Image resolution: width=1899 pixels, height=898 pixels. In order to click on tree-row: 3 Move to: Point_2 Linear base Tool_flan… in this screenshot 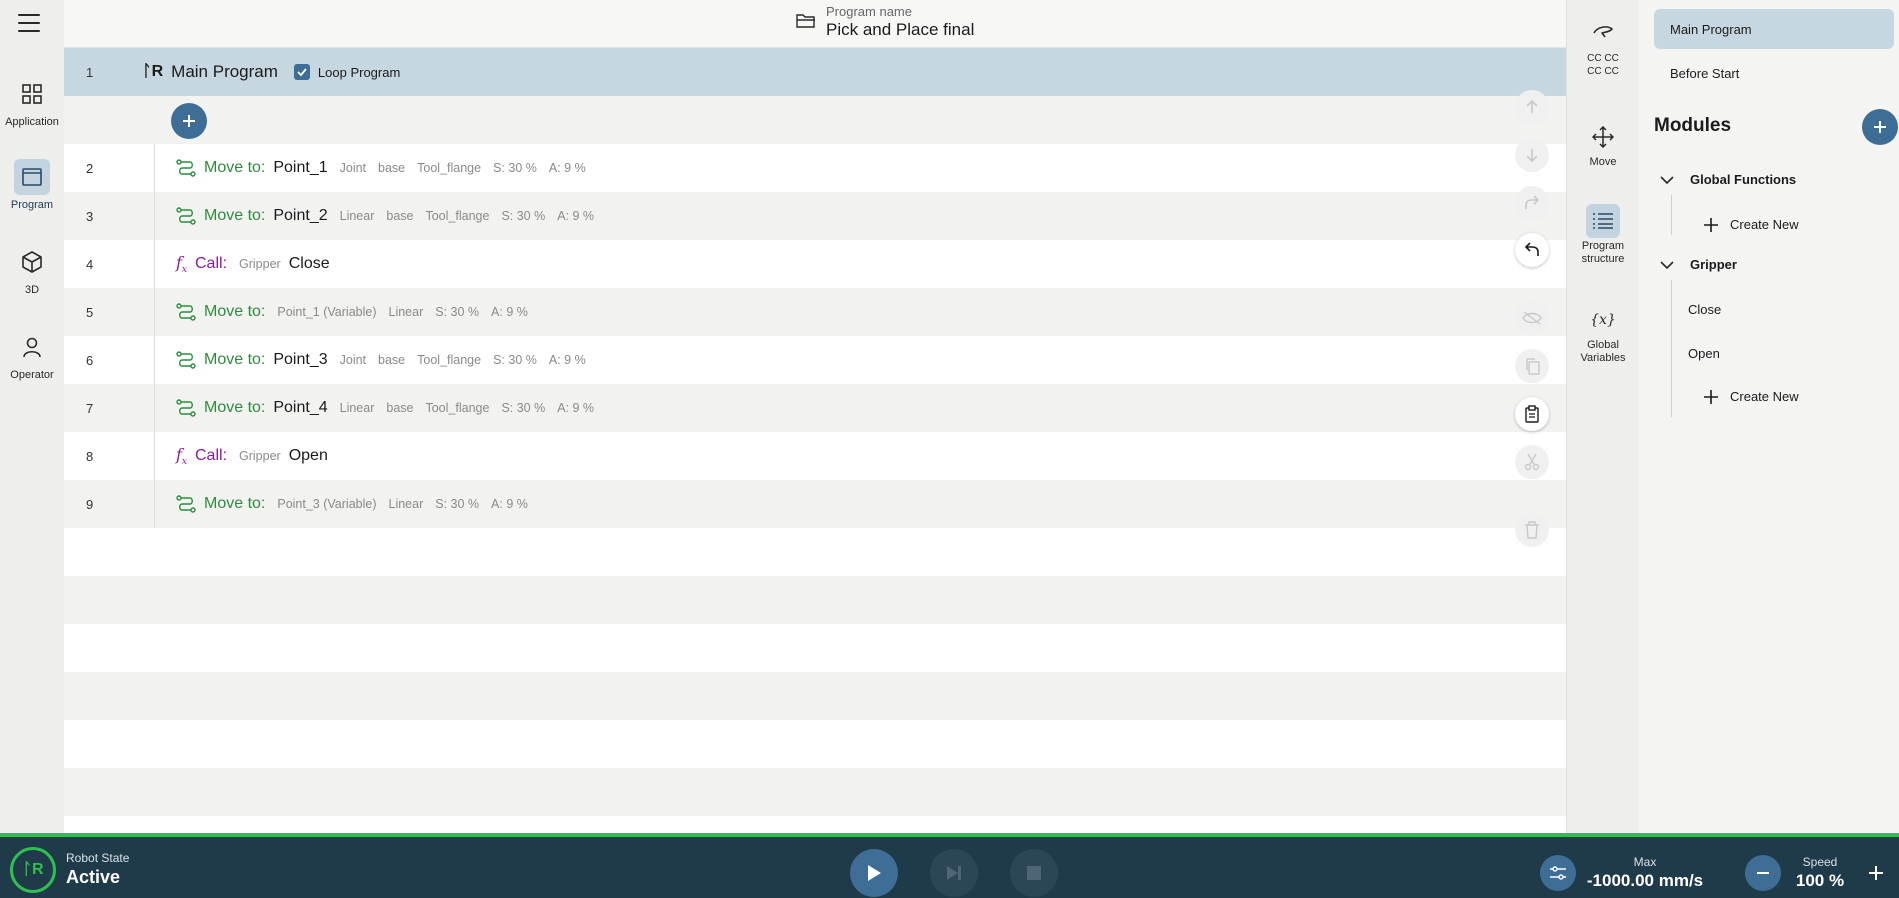, I will do `click(815, 216)`.